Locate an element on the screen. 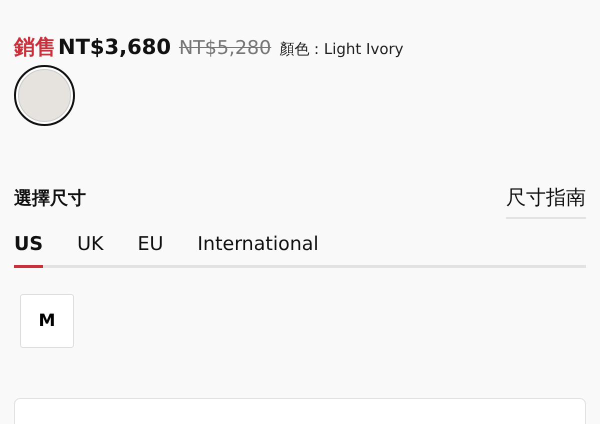 Image resolution: width=600 pixels, height=424 pixels. size-system-tab: International is located at coordinates (258, 250).